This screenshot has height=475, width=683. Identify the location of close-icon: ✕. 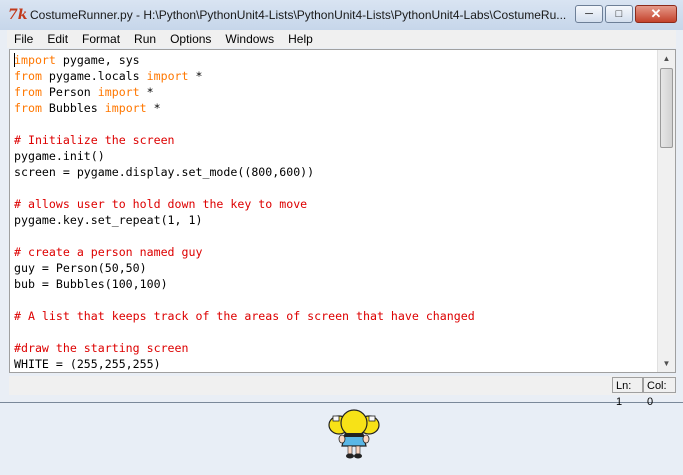
(656, 13).